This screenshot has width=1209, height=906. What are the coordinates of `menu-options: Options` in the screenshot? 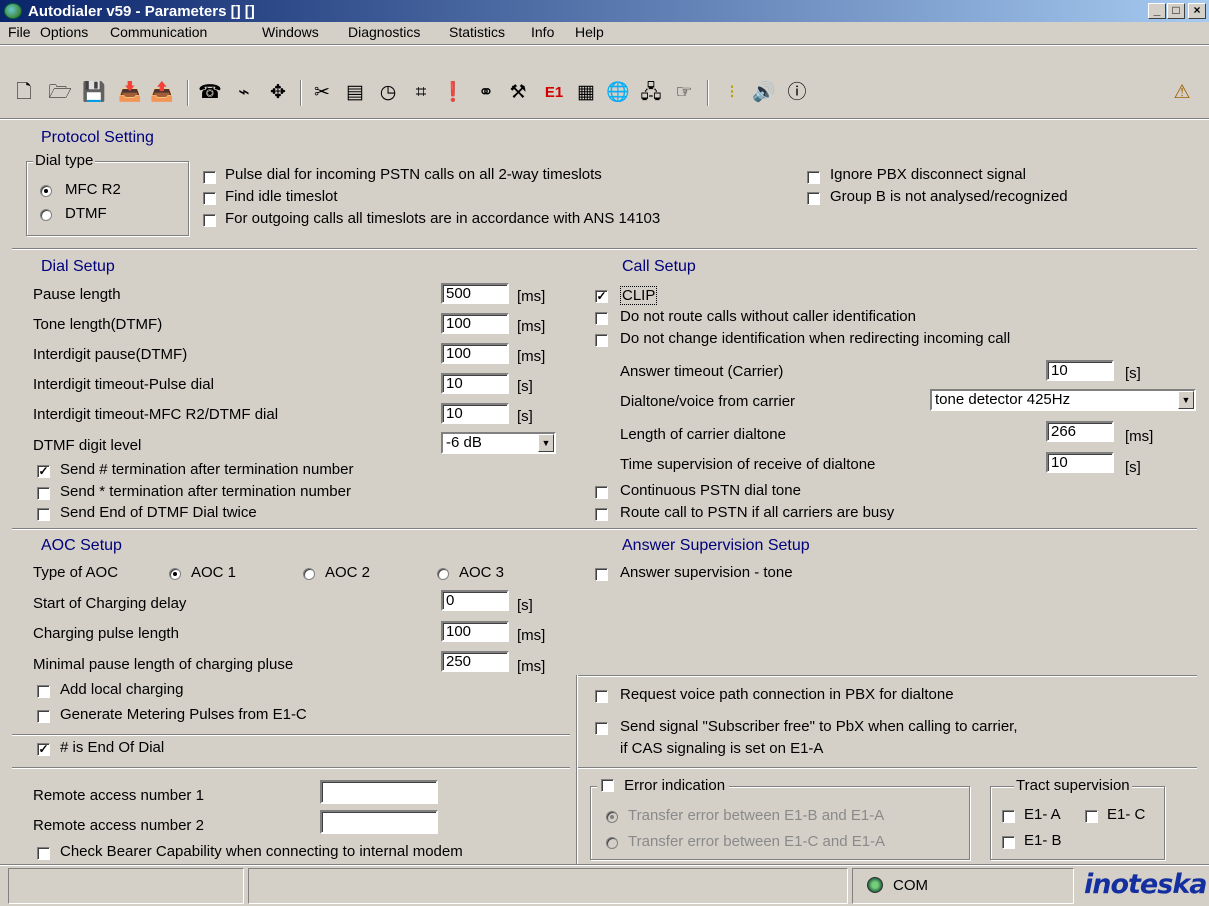 It's located at (64, 32).